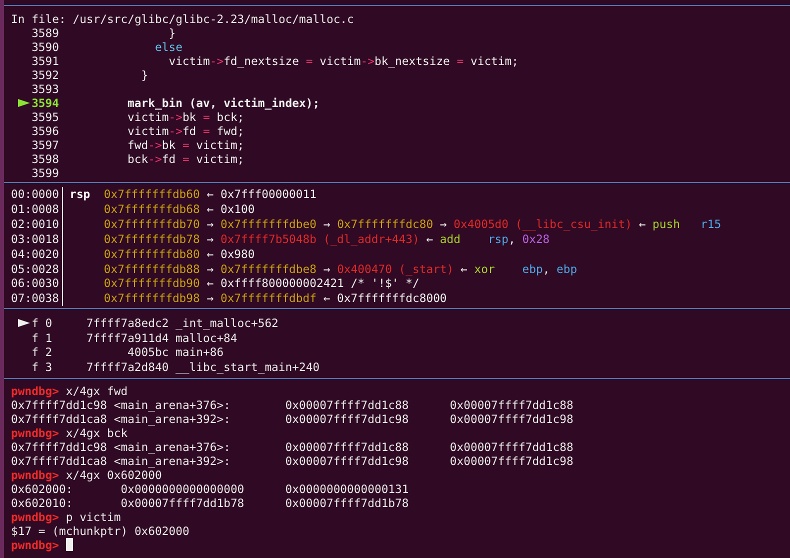 This screenshot has height=558, width=790. What do you see at coordinates (148, 352) in the screenshot?
I see `frame-address: 4005bc` at bounding box center [148, 352].